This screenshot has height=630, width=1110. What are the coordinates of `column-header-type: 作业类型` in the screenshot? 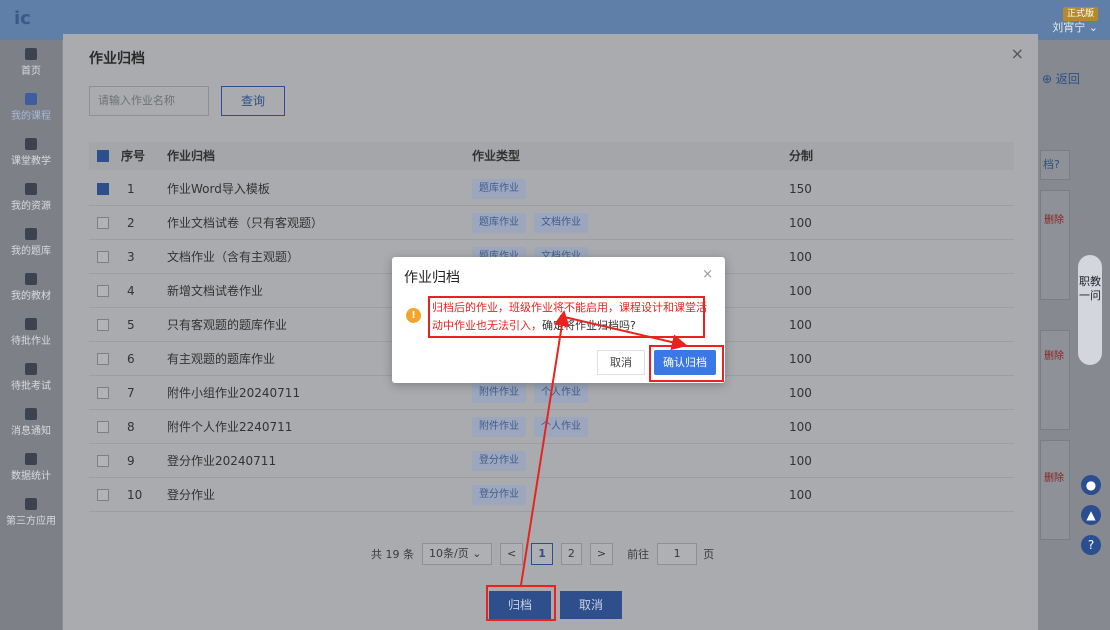 It's located at (496, 156).